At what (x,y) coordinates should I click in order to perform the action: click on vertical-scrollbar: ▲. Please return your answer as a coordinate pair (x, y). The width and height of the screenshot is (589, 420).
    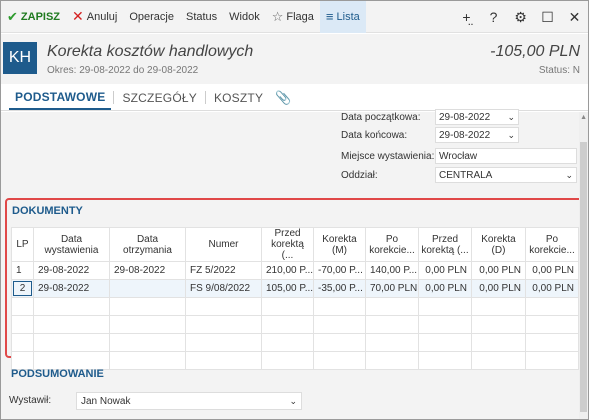
    Looking at the image, I should click on (583, 265).